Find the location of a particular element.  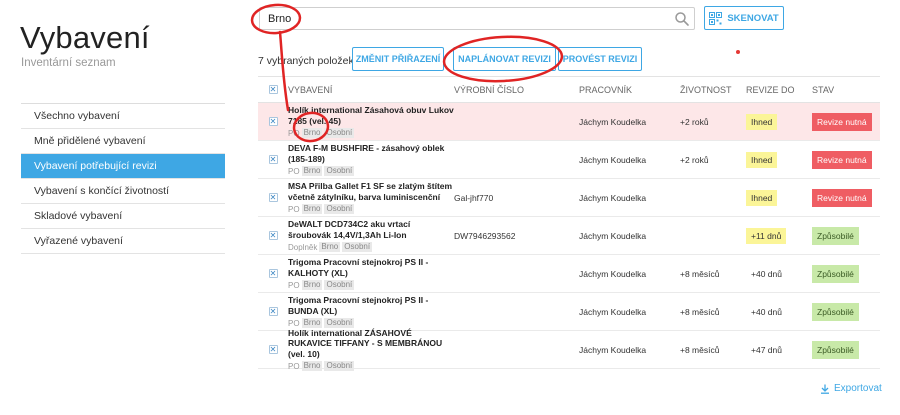

search-box is located at coordinates (477, 18).